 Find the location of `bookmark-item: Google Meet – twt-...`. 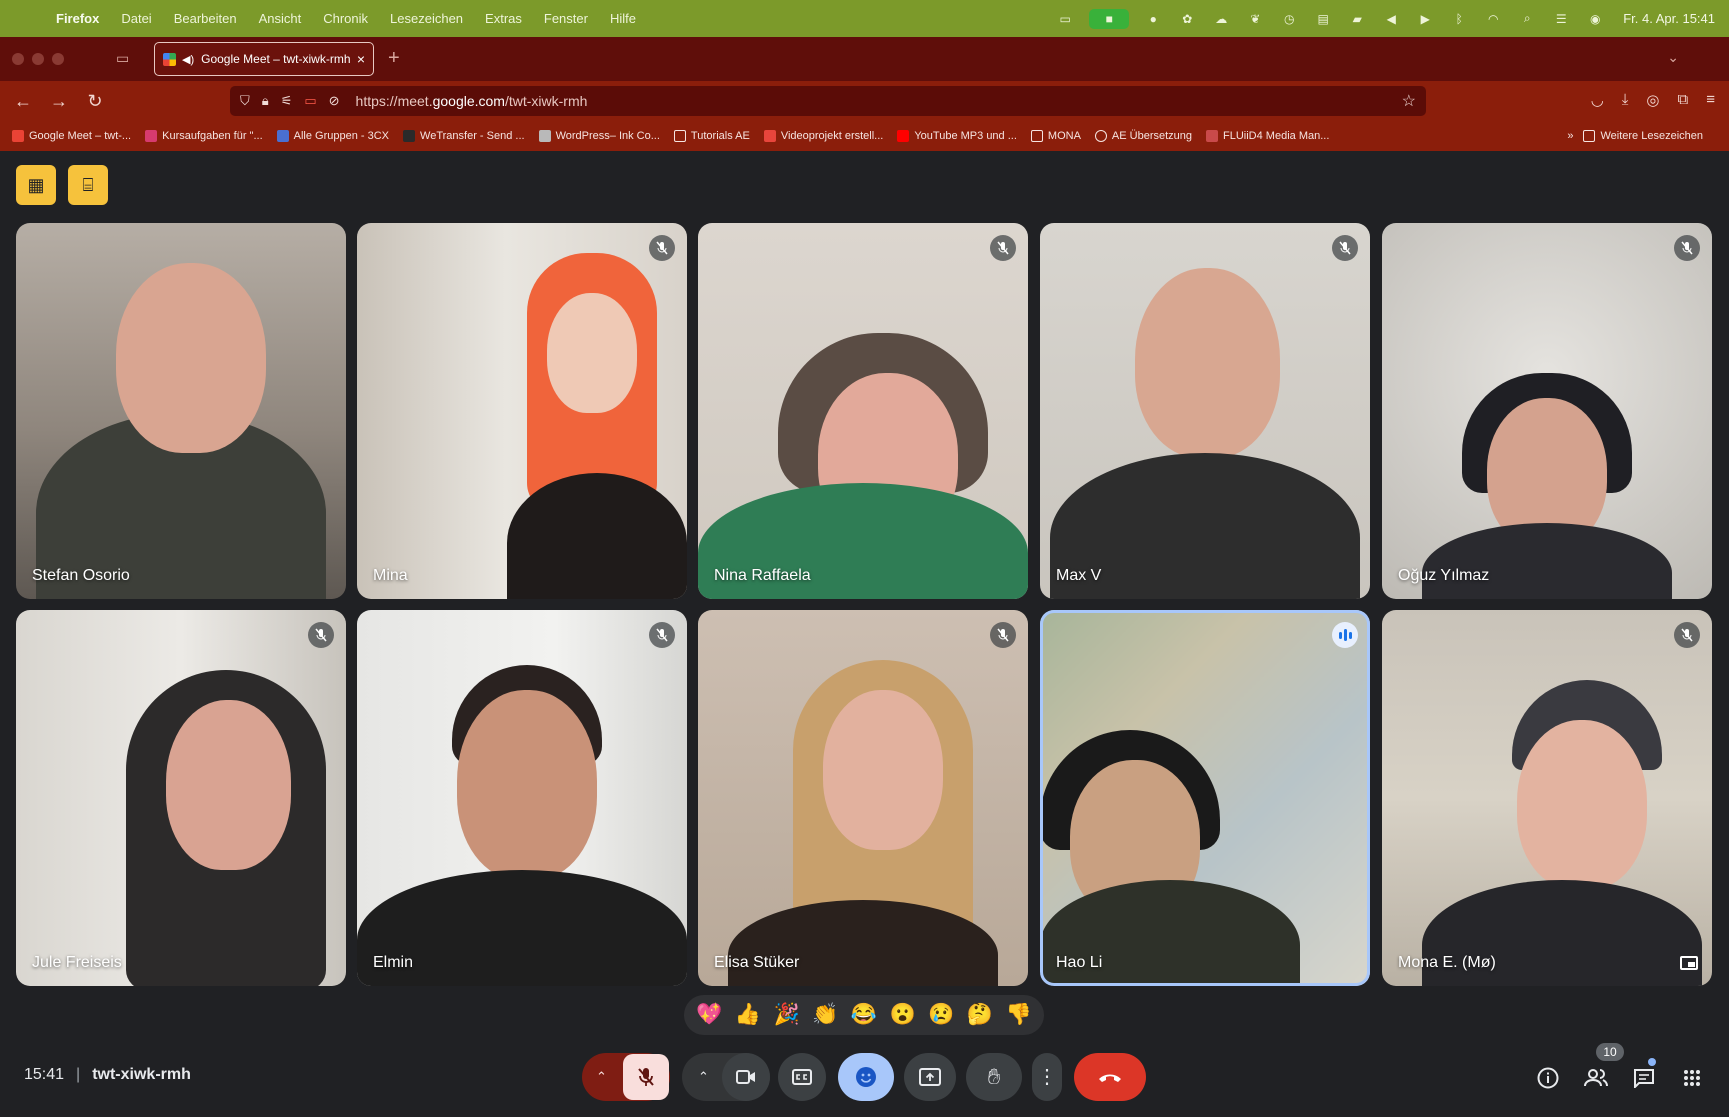

bookmark-item: Google Meet – twt-... is located at coordinates (71, 136).